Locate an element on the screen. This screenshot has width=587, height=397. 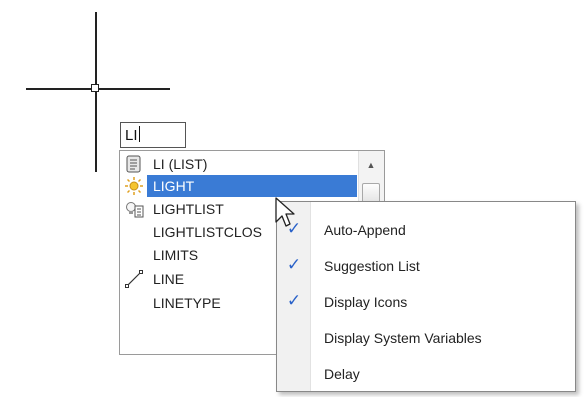
command-input-text: LI is located at coordinates (131, 135).